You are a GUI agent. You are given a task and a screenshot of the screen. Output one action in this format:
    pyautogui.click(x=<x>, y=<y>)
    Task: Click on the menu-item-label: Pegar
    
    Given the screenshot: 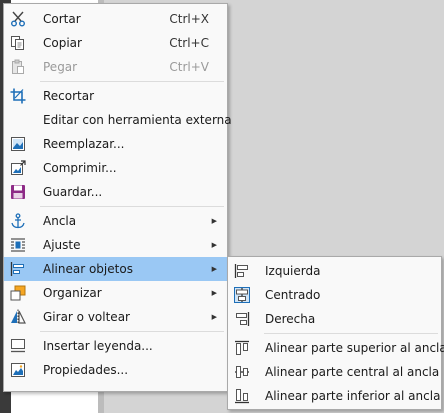 What is the action you would take?
    pyautogui.click(x=60, y=67)
    